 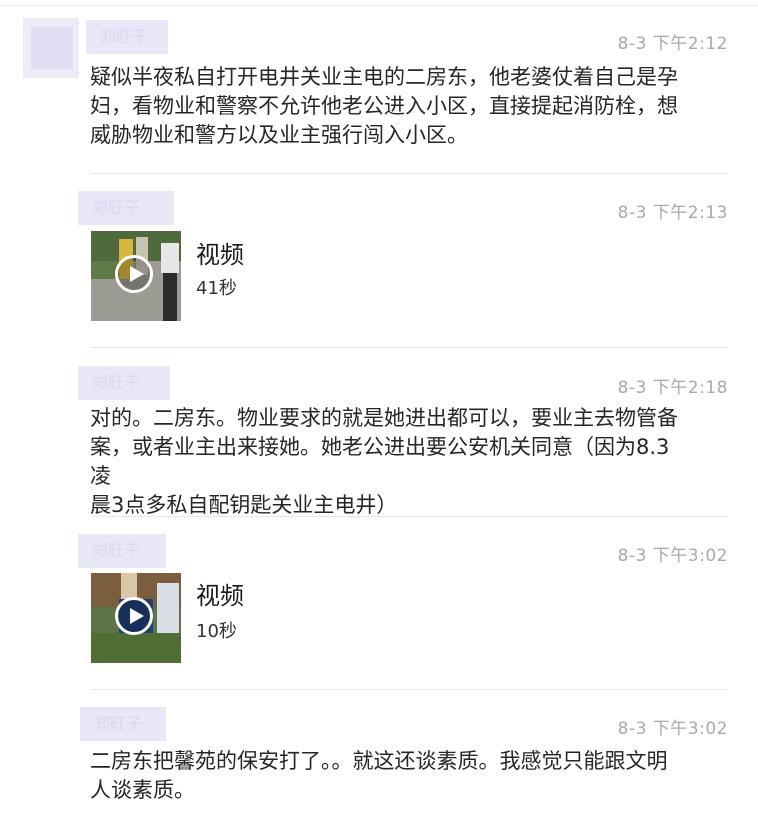 I want to click on top-divider, so click(x=379, y=5).